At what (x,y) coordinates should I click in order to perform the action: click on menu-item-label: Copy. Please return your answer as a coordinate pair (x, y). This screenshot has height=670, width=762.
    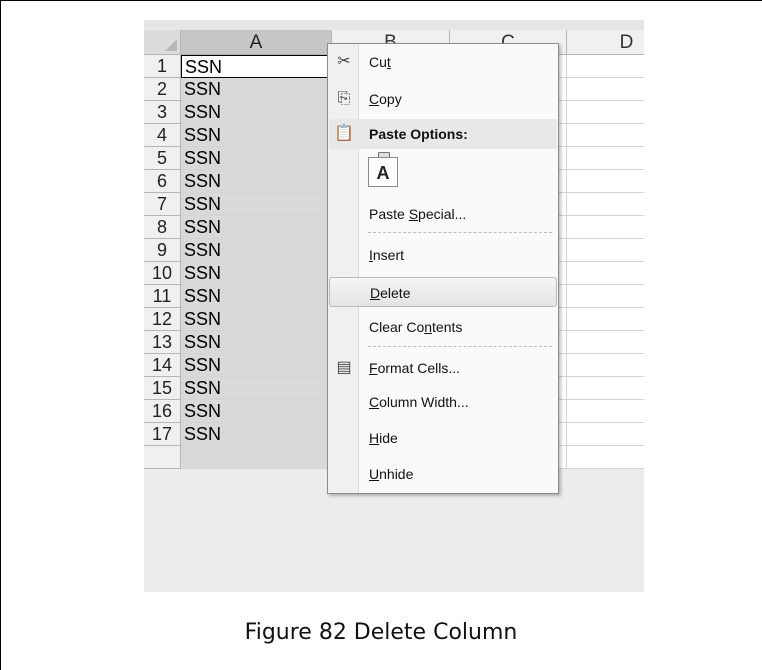
    Looking at the image, I should click on (385, 99).